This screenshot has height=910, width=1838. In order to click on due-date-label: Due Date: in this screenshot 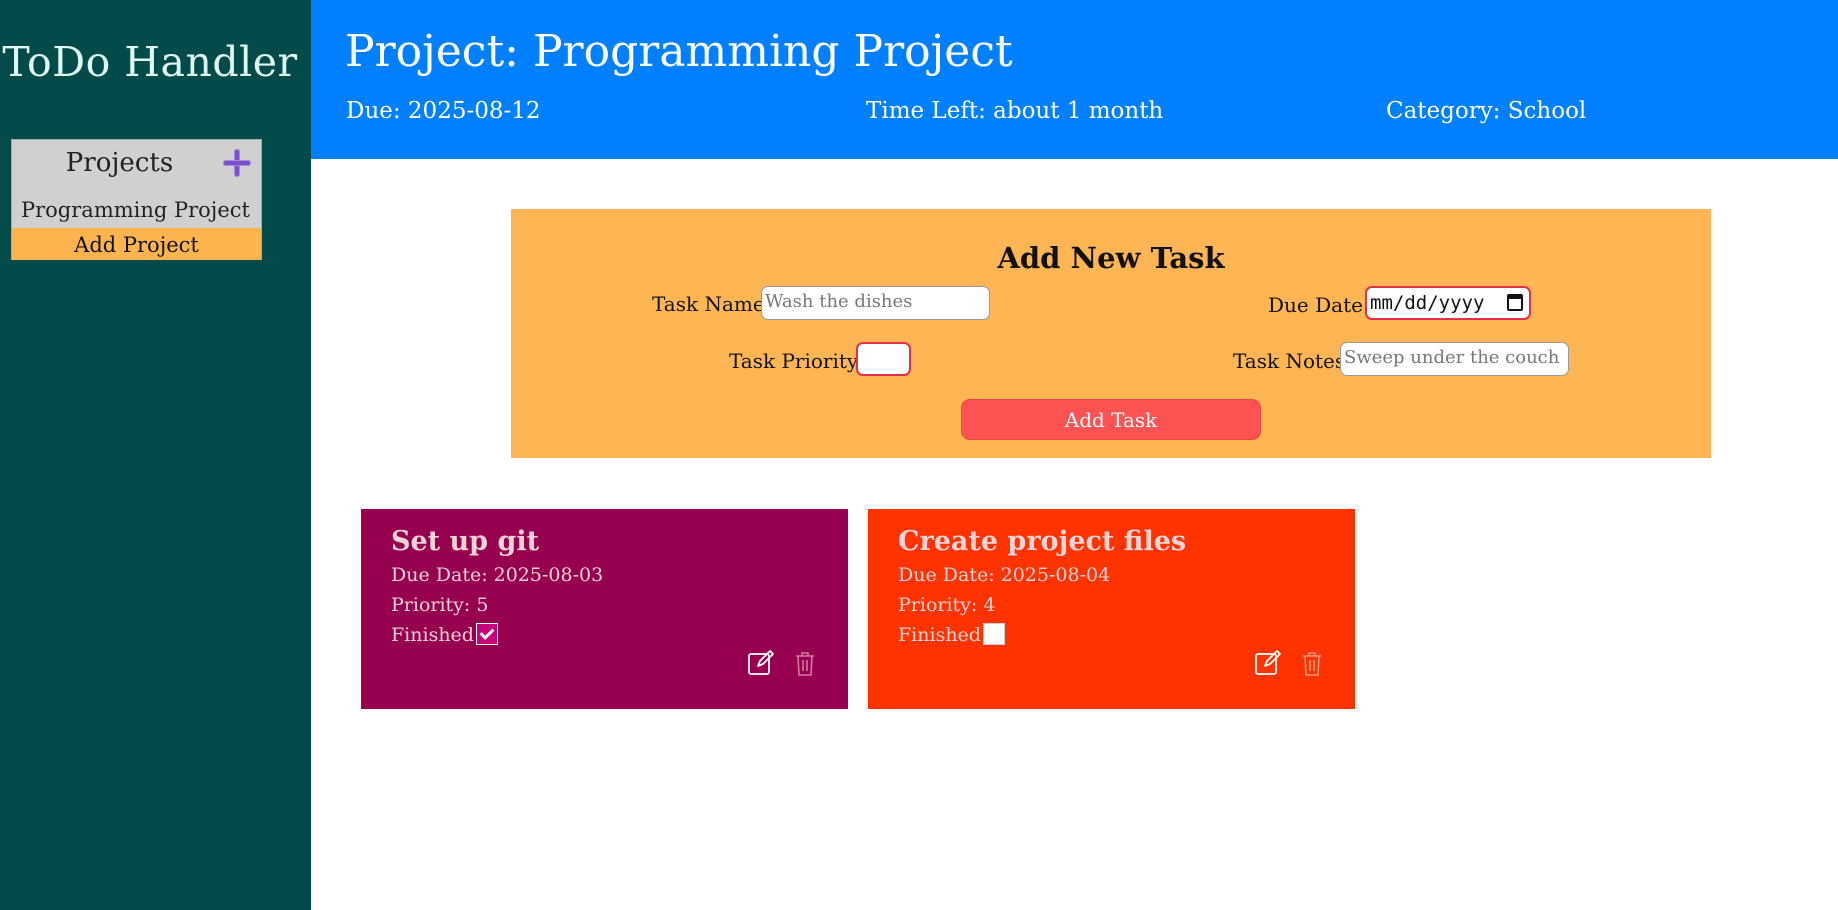, I will do `click(1319, 305)`.